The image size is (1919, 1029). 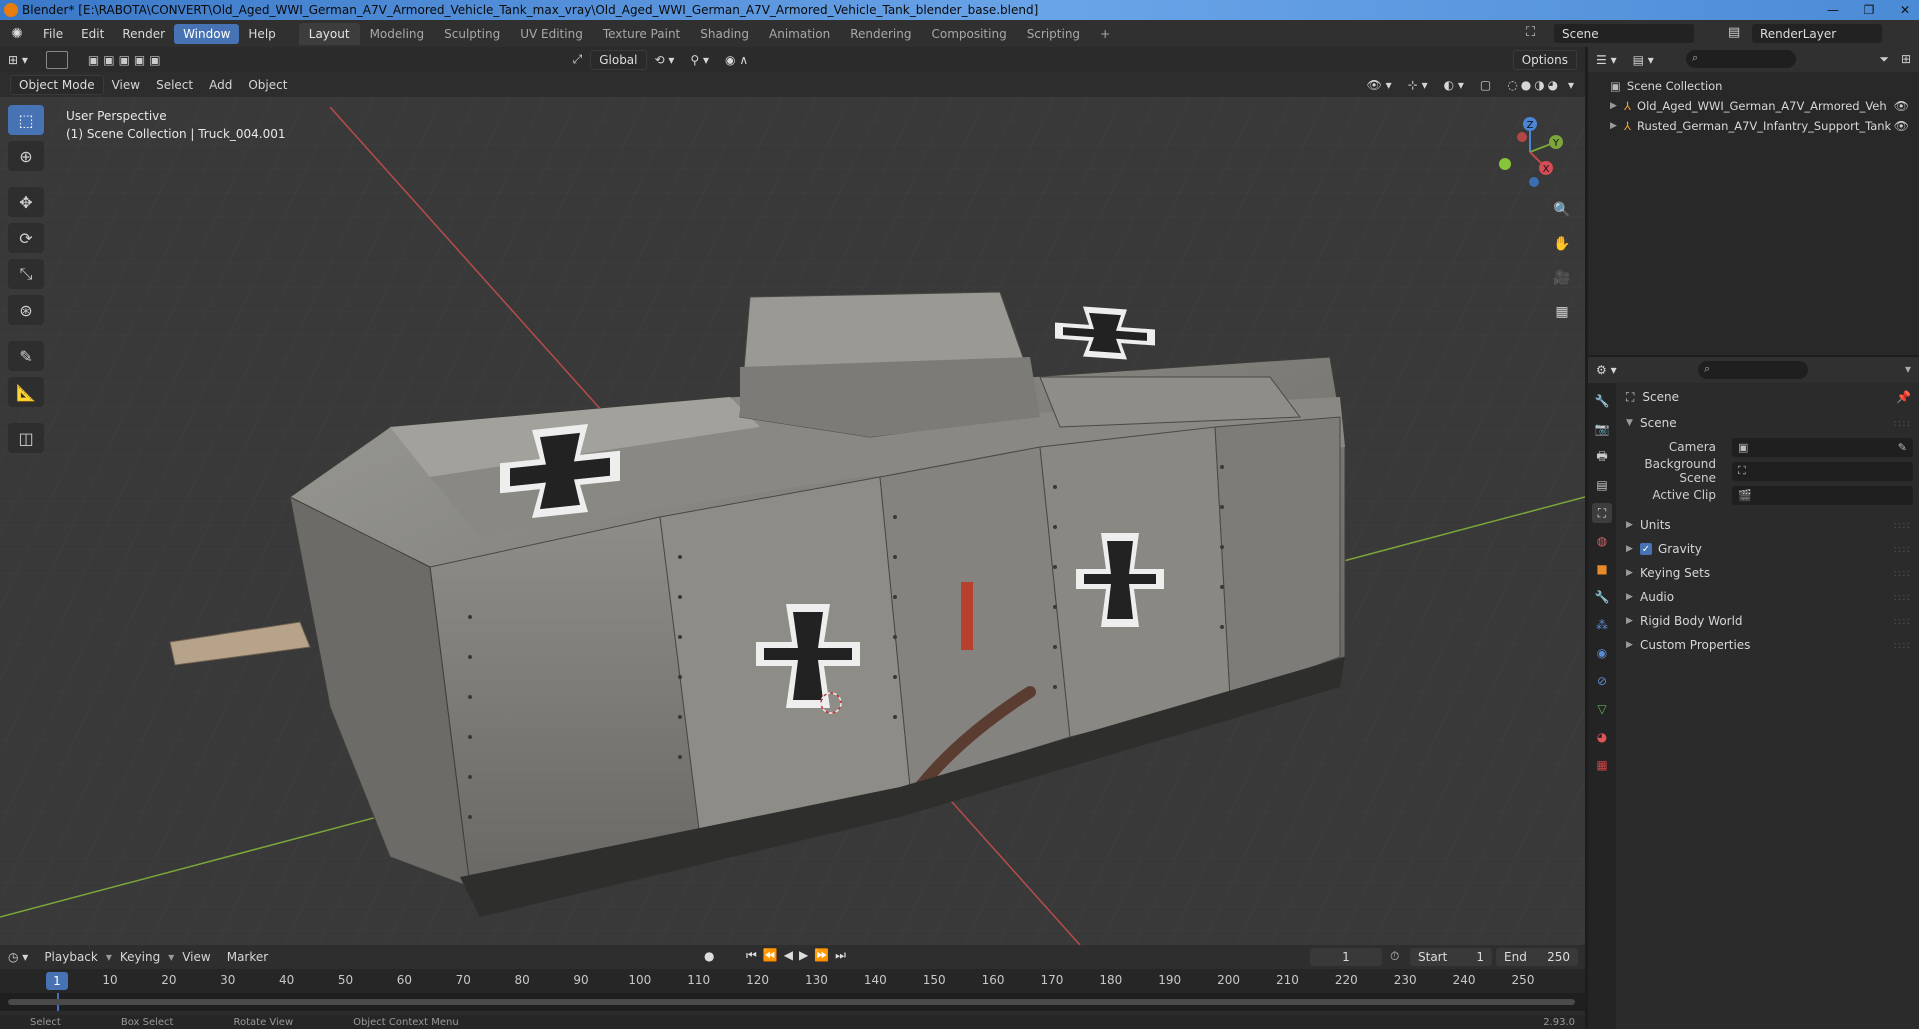 What do you see at coordinates (18, 60) in the screenshot?
I see `editor-type-icon: ⊞ ▾` at bounding box center [18, 60].